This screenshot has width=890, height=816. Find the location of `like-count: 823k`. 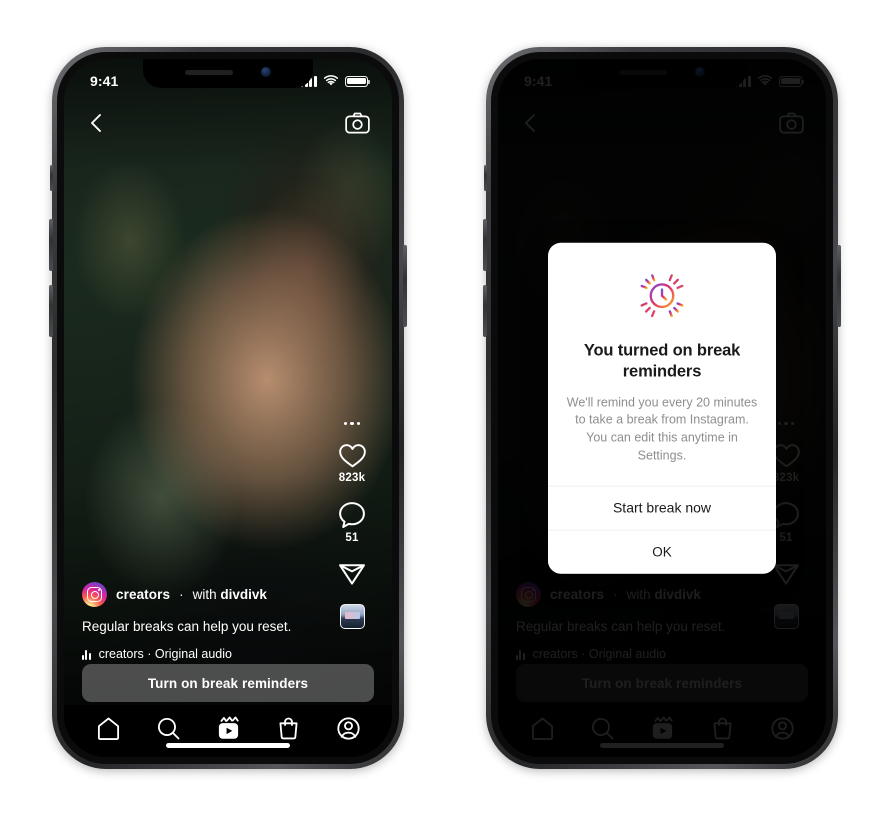

like-count: 823k is located at coordinates (352, 478).